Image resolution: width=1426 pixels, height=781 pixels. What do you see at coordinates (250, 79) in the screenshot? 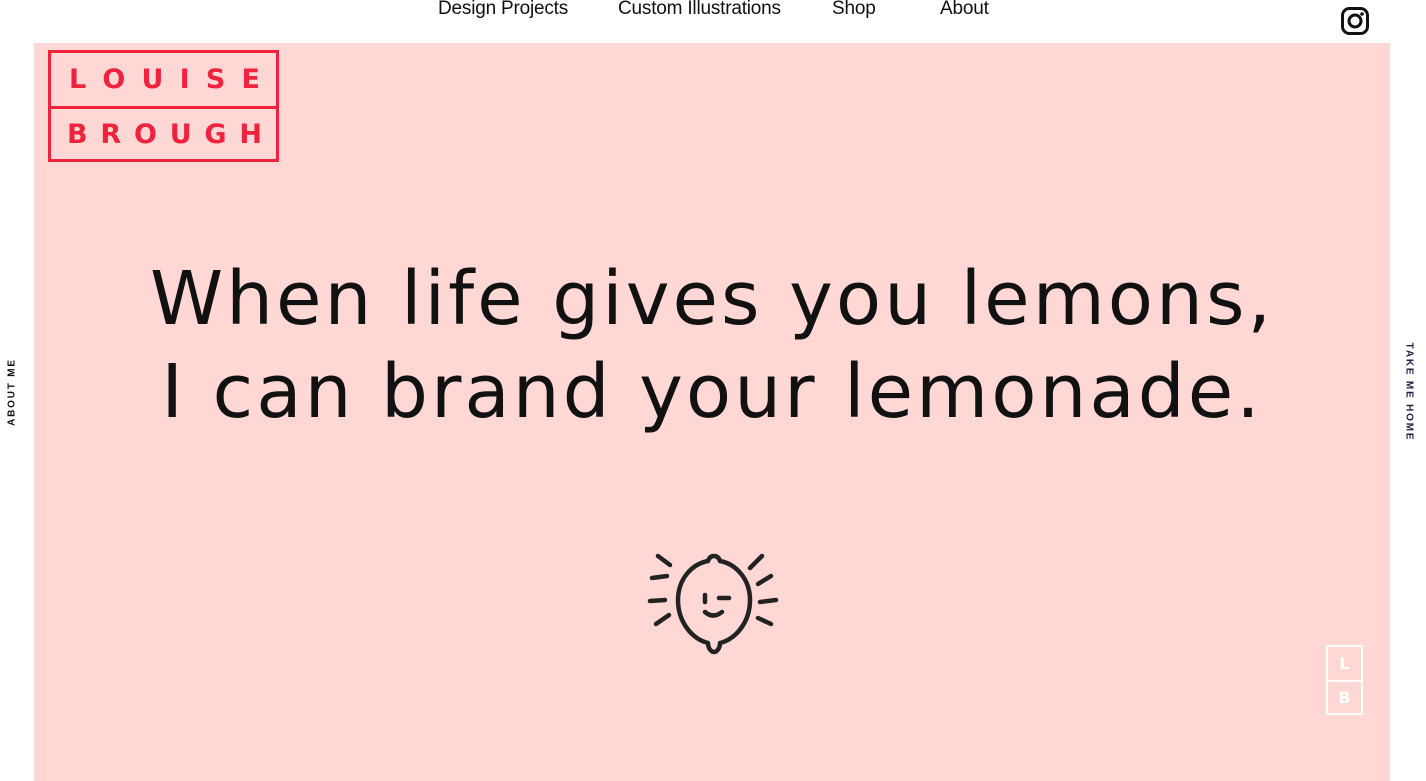
I see `logo-letter: E` at bounding box center [250, 79].